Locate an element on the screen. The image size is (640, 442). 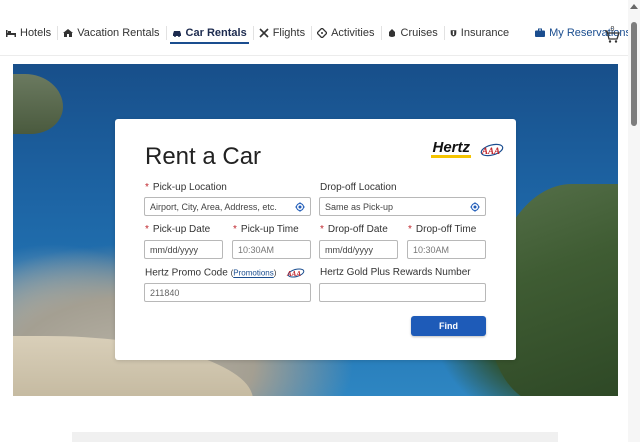
nav-insurance: Insurance is located at coordinates (479, 33).